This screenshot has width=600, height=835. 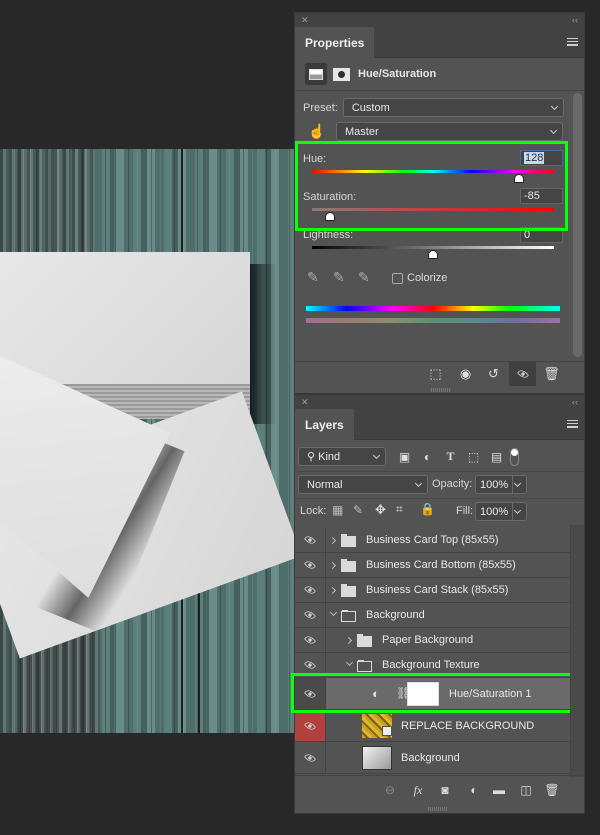 What do you see at coordinates (435, 374) in the screenshot?
I see `clip-to-layer-icon: ⬚` at bounding box center [435, 374].